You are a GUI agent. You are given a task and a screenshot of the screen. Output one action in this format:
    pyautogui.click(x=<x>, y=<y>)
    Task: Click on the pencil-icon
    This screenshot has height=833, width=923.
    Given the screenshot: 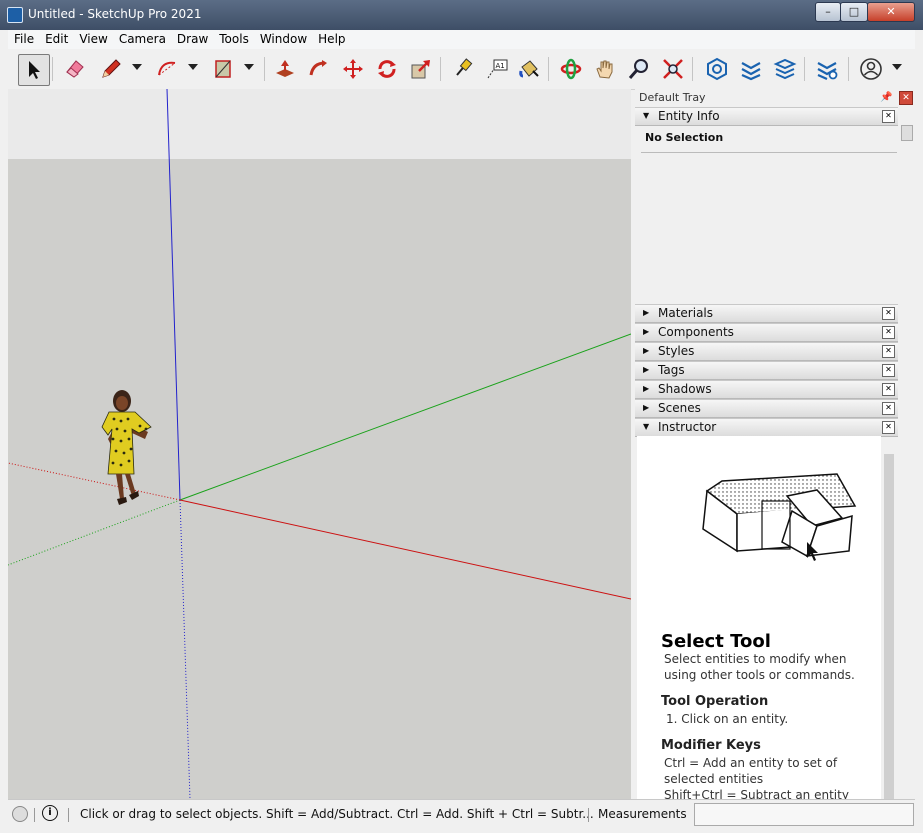 What is the action you would take?
    pyautogui.click(x=111, y=68)
    